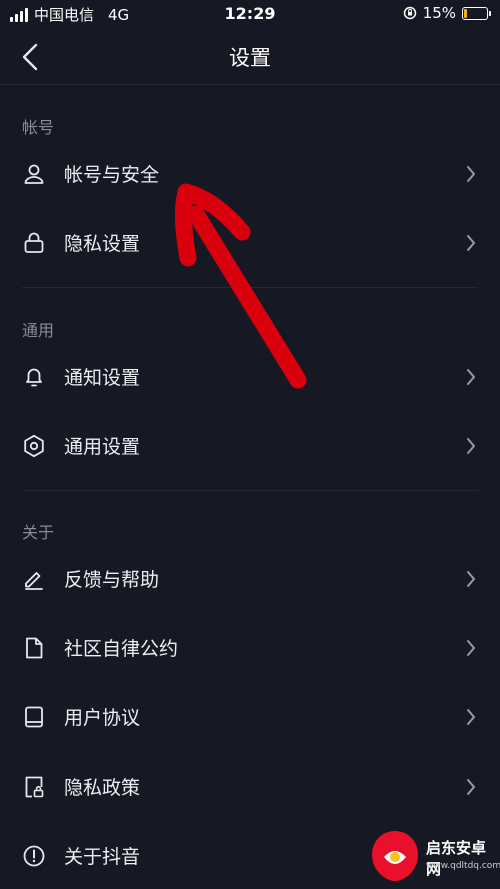 This screenshot has width=500, height=889. Describe the element at coordinates (250, 377) in the screenshot. I see `settings-row-notifications: 通知设置` at that location.